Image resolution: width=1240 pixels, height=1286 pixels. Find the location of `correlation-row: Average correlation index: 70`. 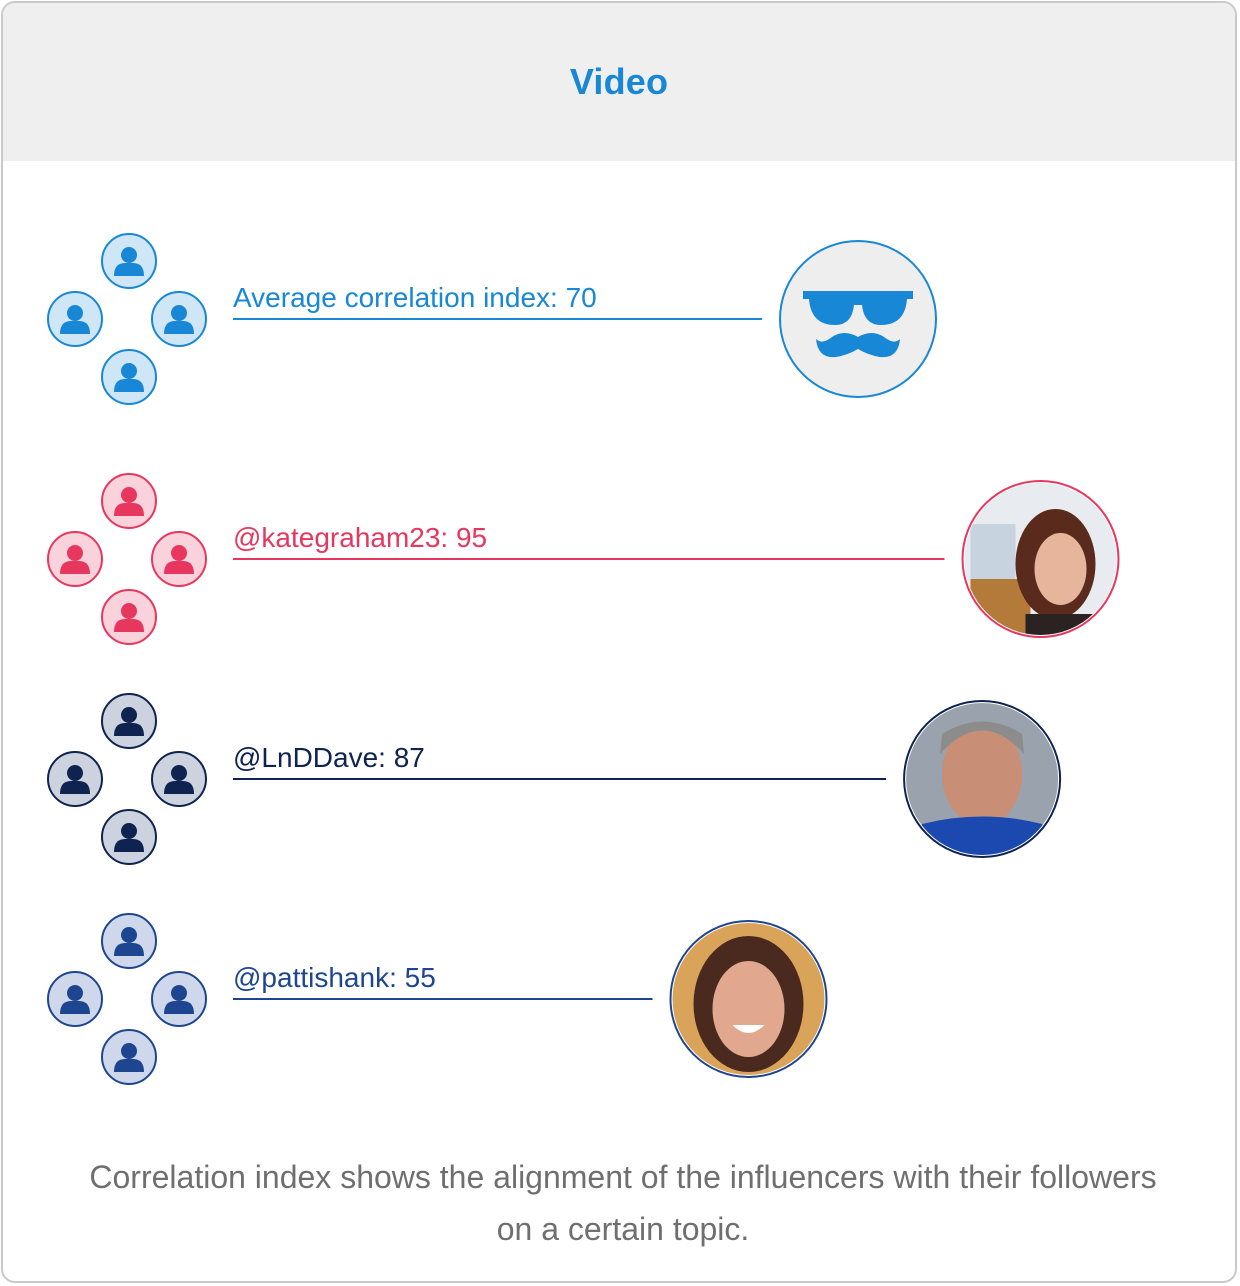

correlation-row: Average correlation index: 70 is located at coordinates (492, 319).